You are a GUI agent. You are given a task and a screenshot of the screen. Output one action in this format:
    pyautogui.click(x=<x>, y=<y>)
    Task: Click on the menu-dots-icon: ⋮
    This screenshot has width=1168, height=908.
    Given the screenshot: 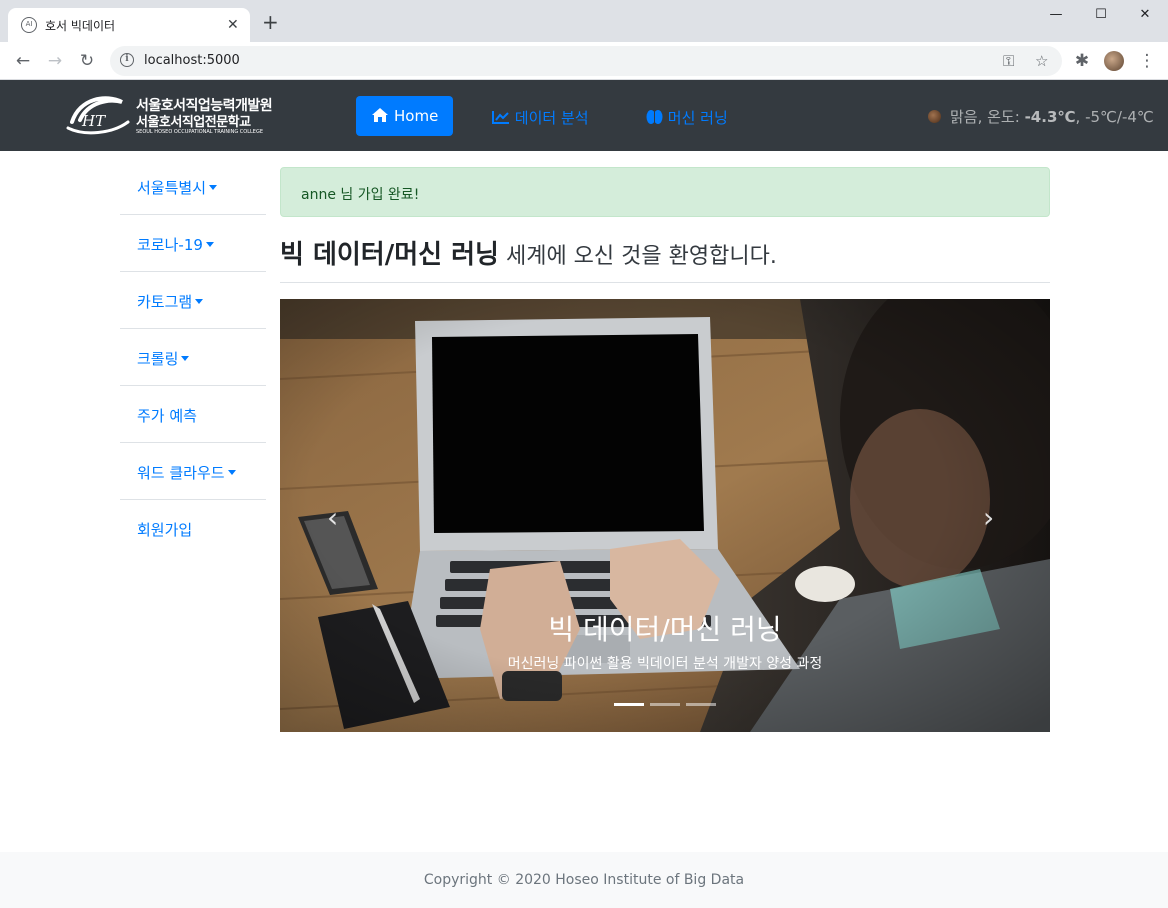 What is the action you would take?
    pyautogui.click(x=1147, y=61)
    